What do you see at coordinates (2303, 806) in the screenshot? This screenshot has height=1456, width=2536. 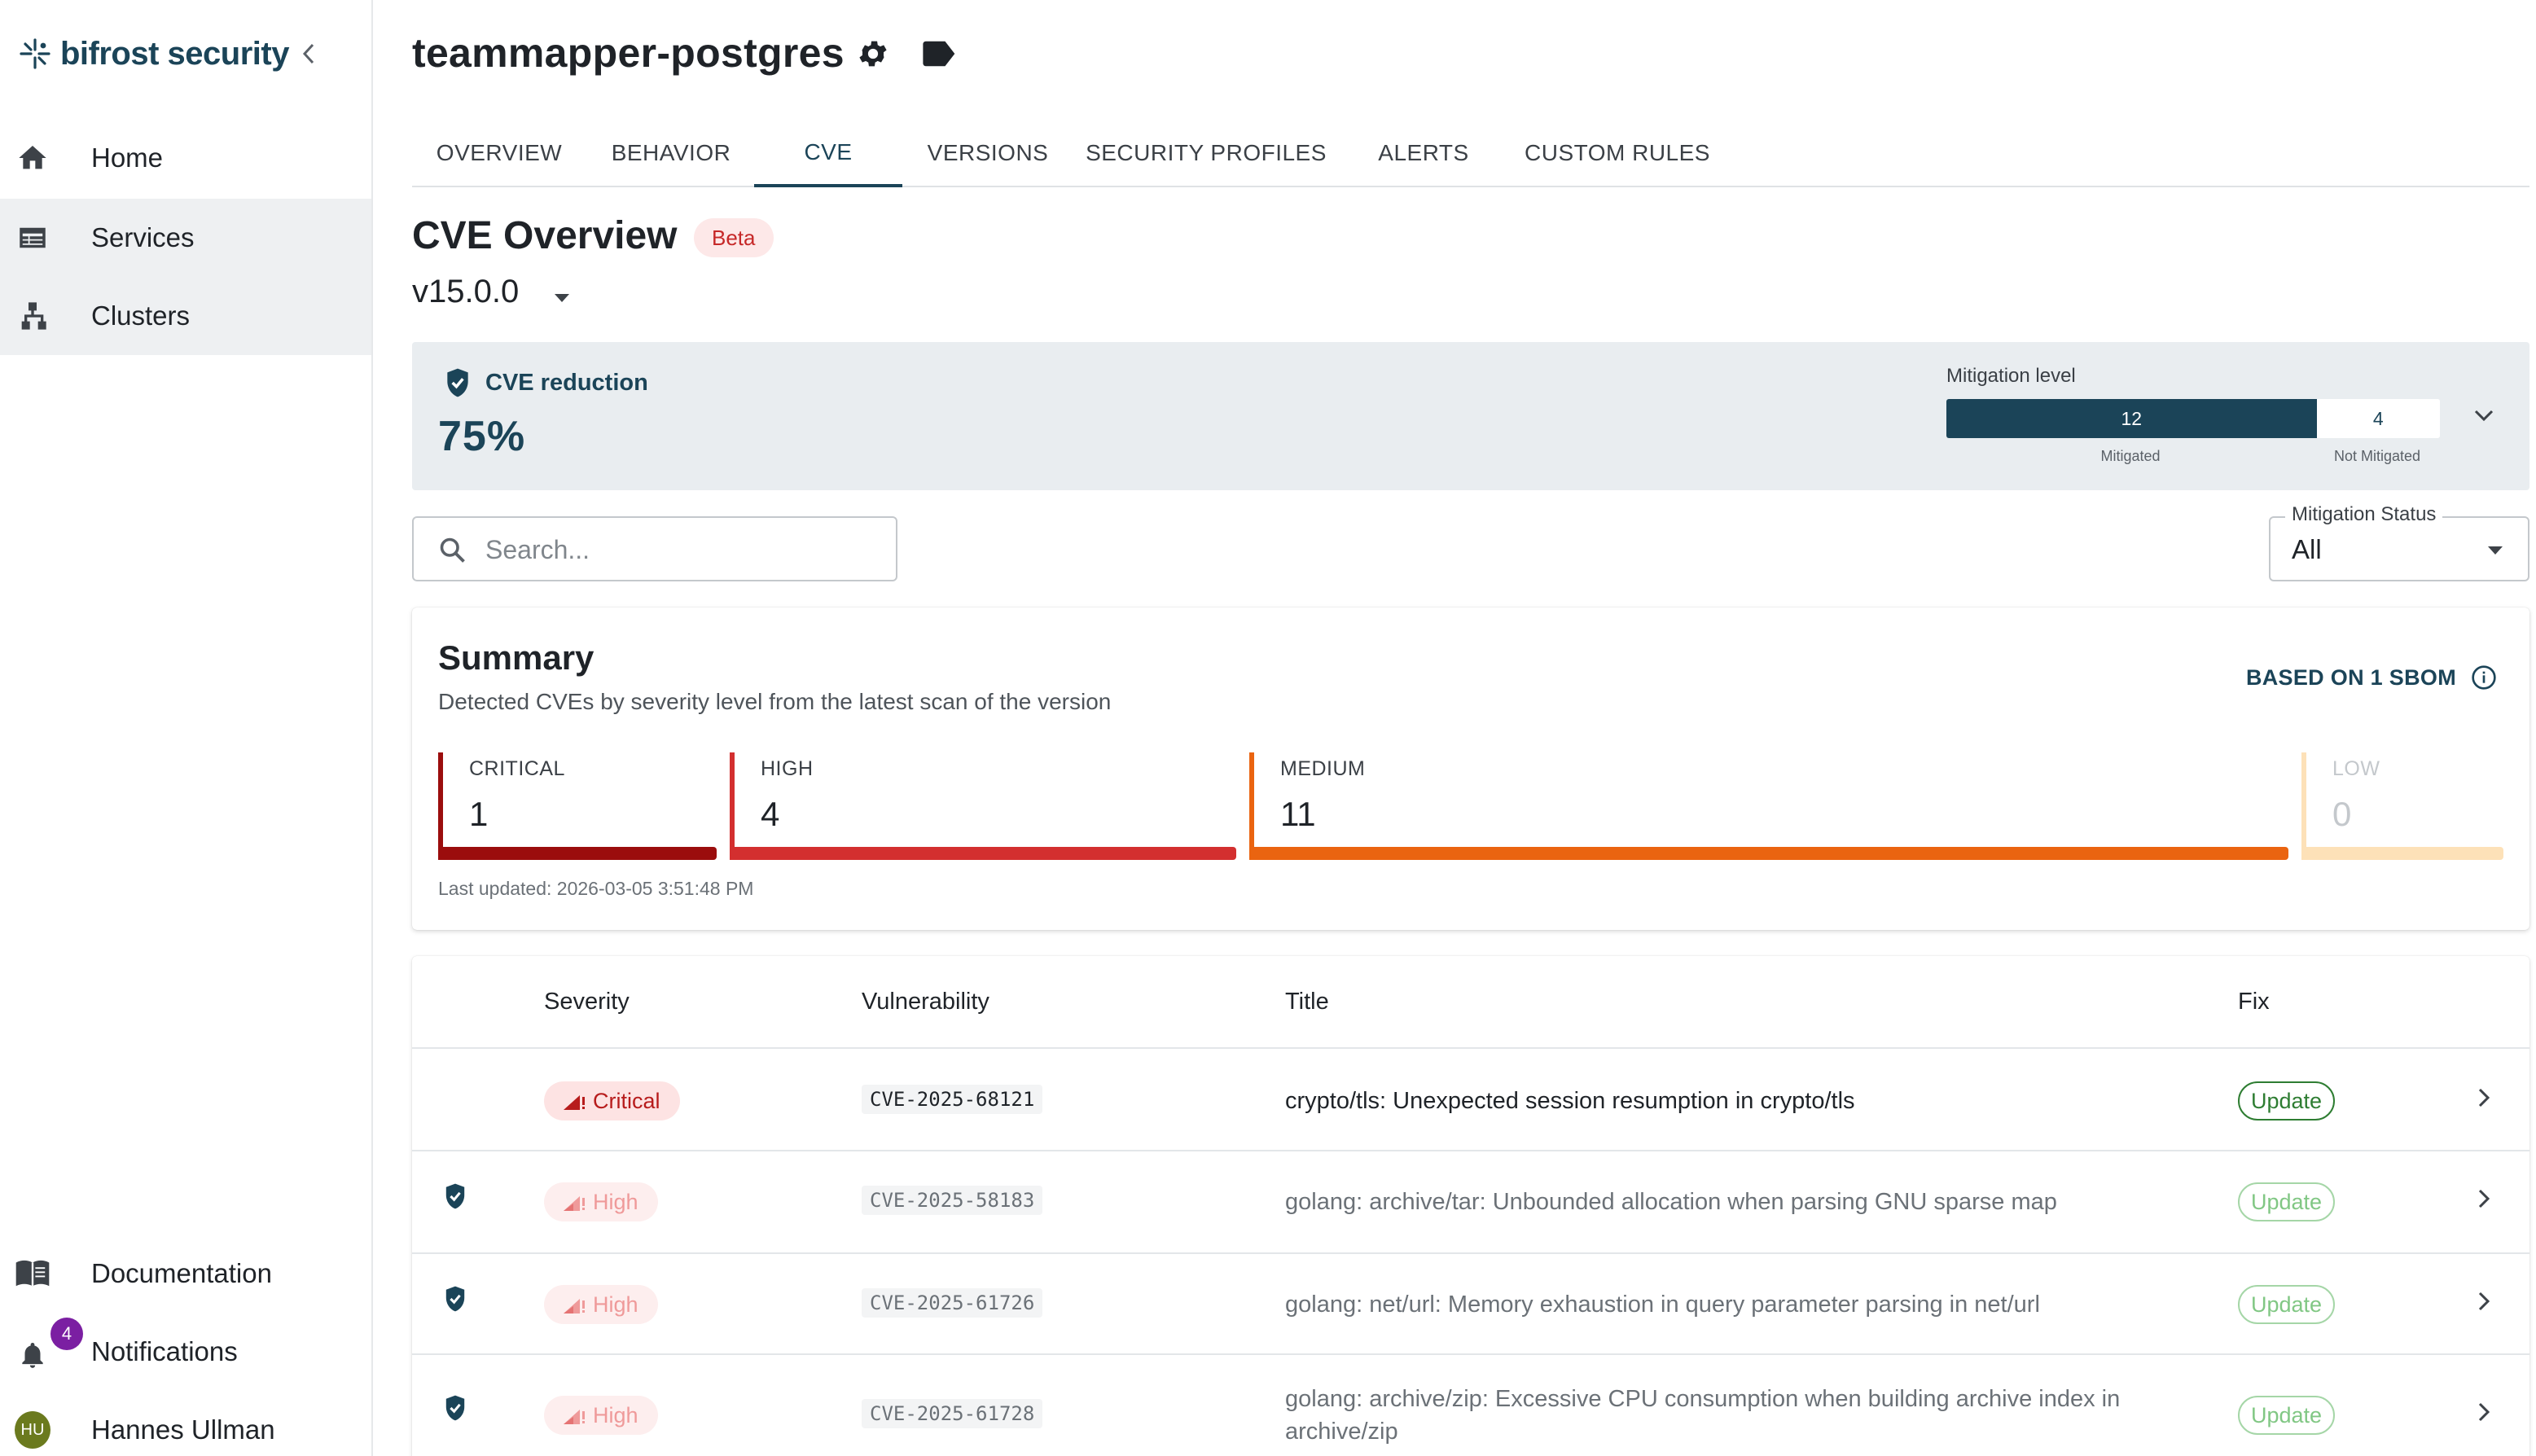 I see `severity-low-marker` at bounding box center [2303, 806].